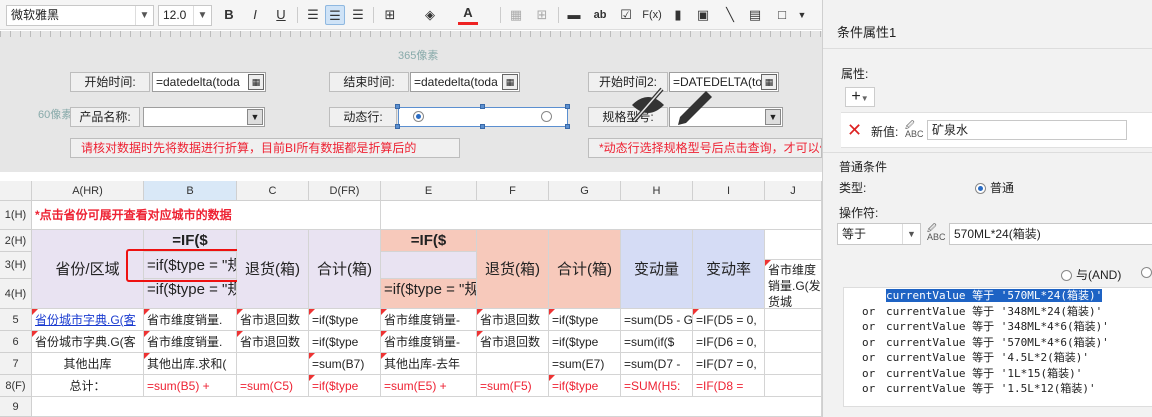  What do you see at coordinates (273, 269) in the screenshot?
I see `cell-returns-header: 退货(箱)` at bounding box center [273, 269].